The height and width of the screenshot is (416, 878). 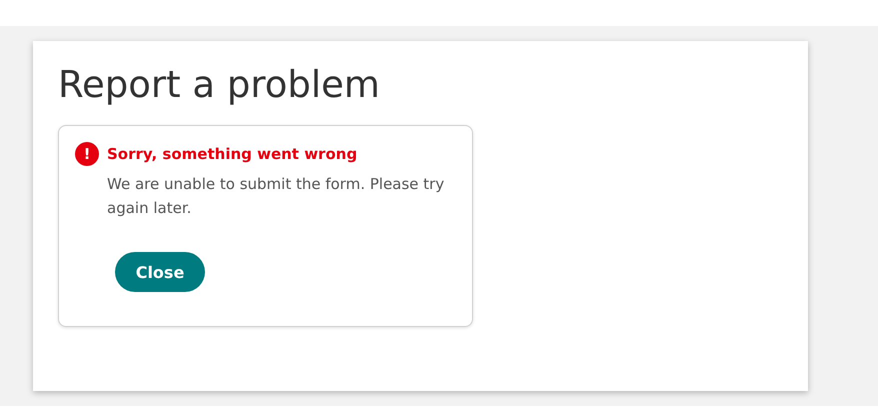 I want to click on page-title: Report a problem, so click(x=219, y=85).